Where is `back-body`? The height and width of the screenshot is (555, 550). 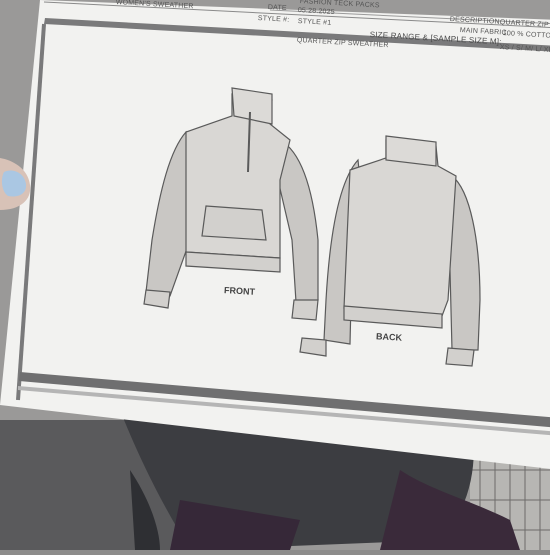 back-body is located at coordinates (400, 228).